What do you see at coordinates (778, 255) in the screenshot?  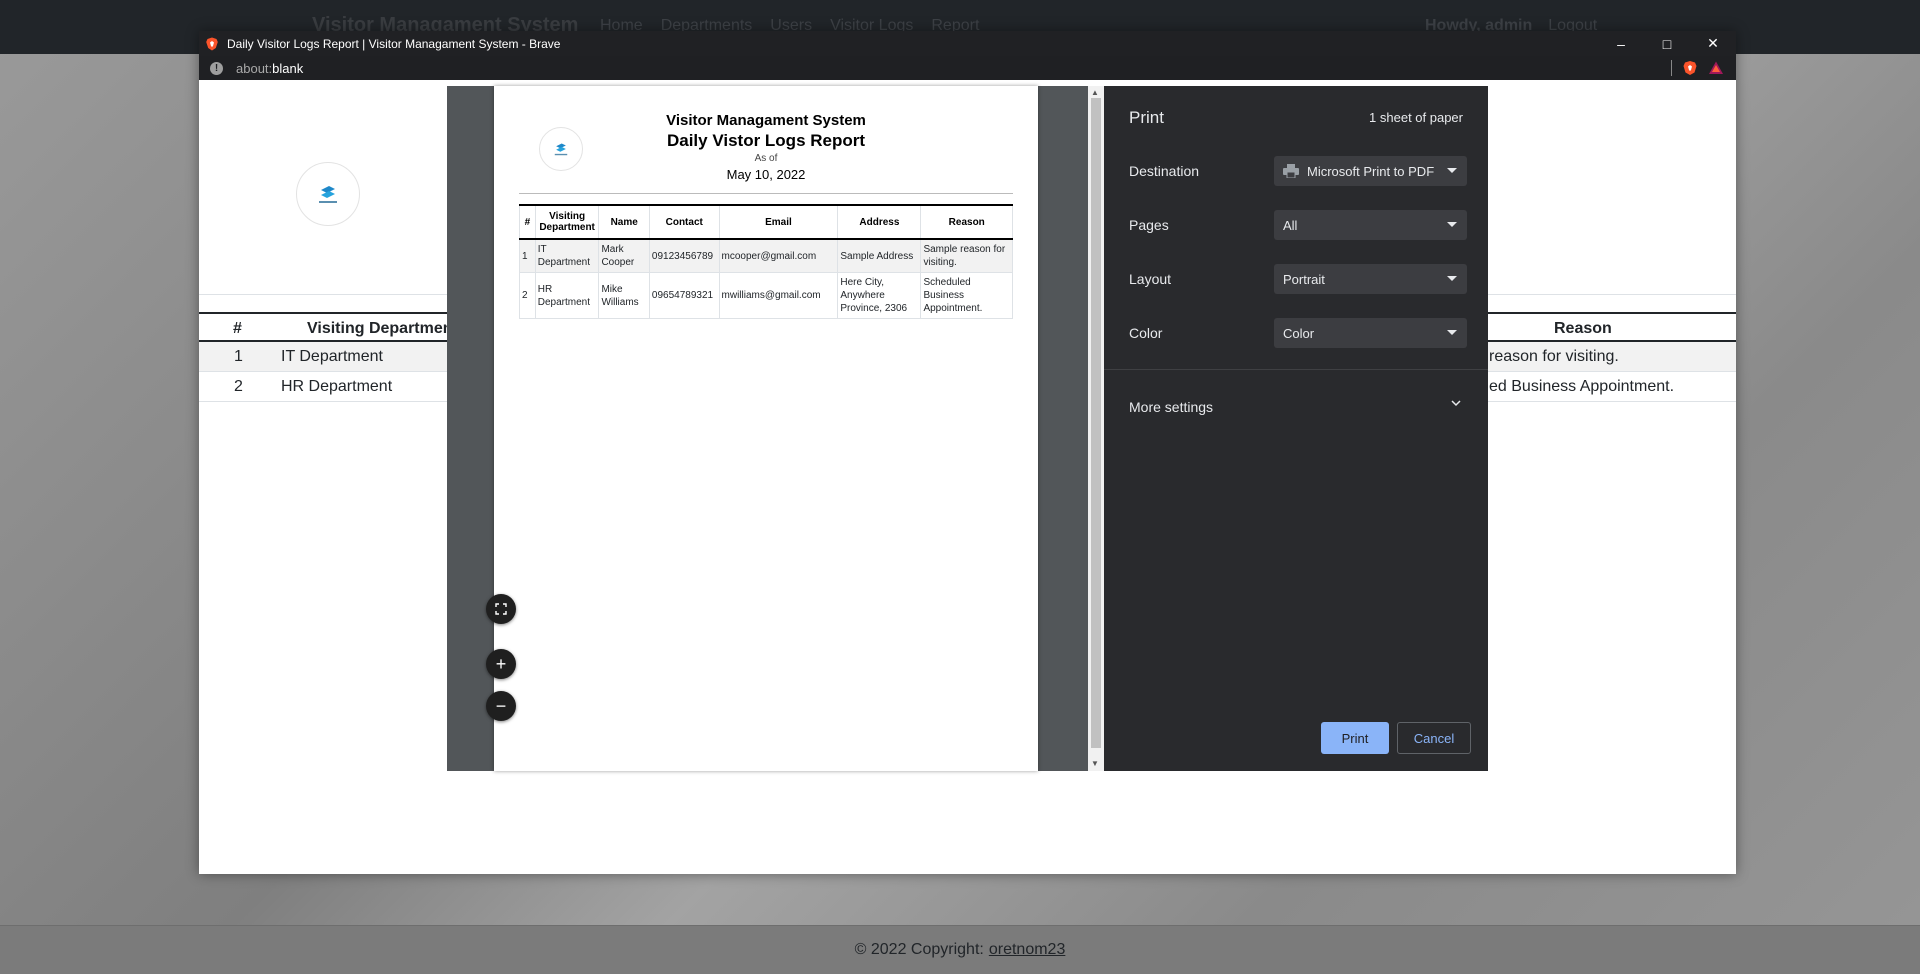 I see `cell-email: mcooper@gmail.com` at bounding box center [778, 255].